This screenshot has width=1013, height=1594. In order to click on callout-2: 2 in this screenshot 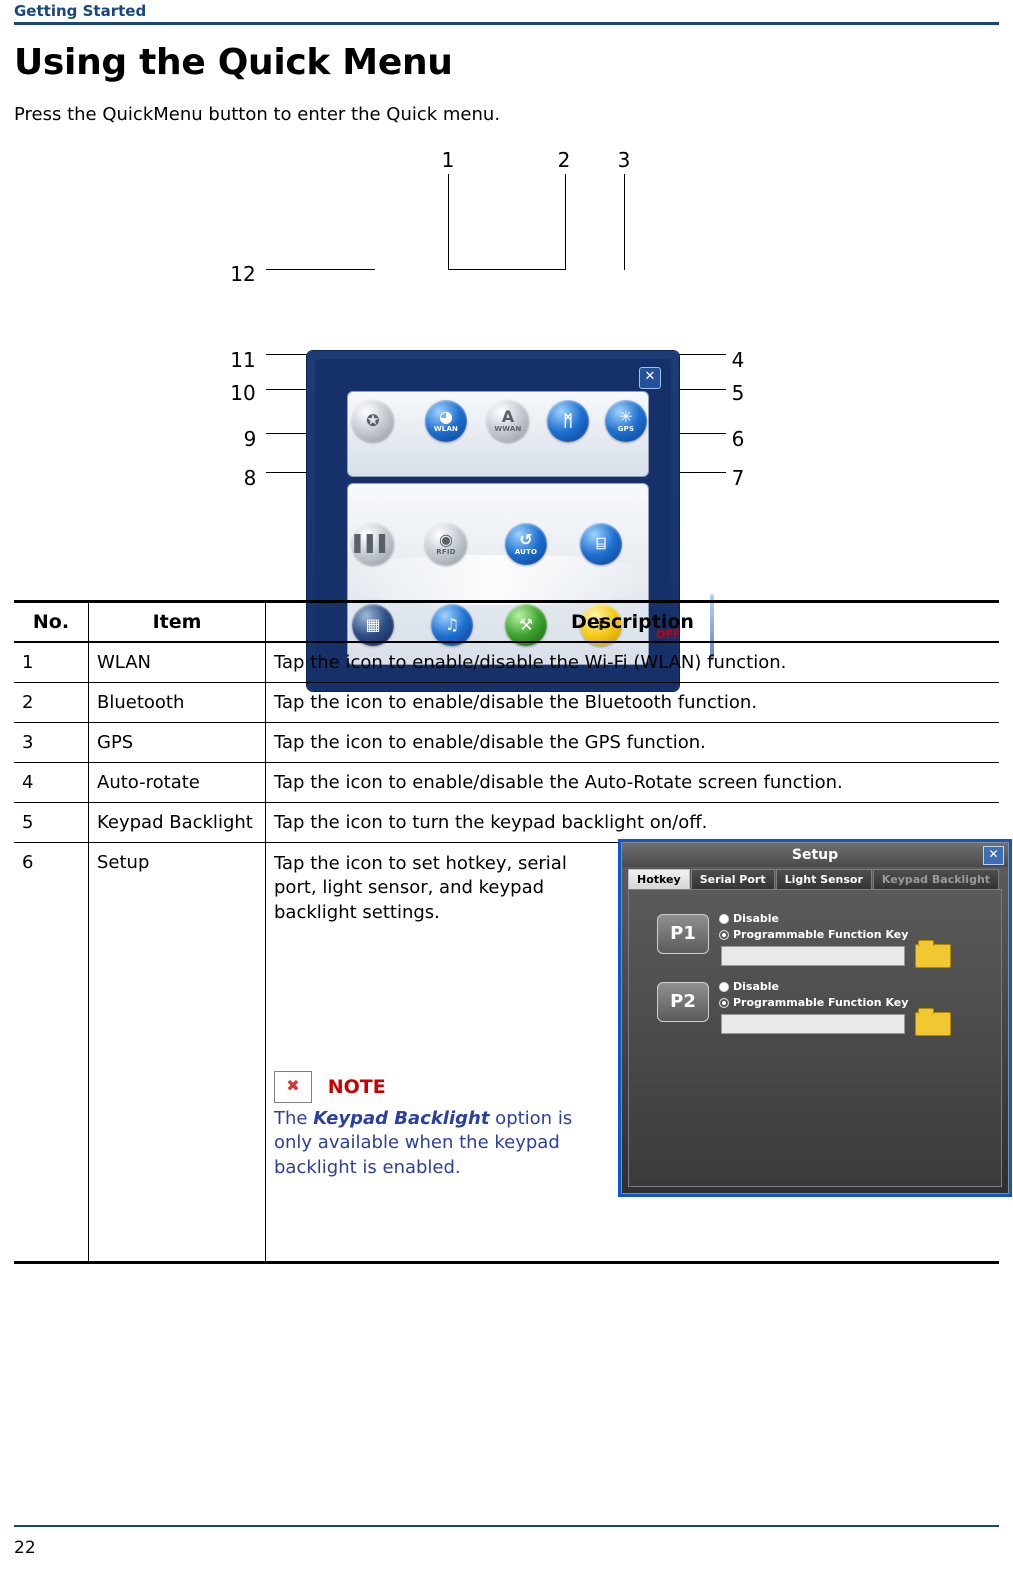, I will do `click(564, 160)`.